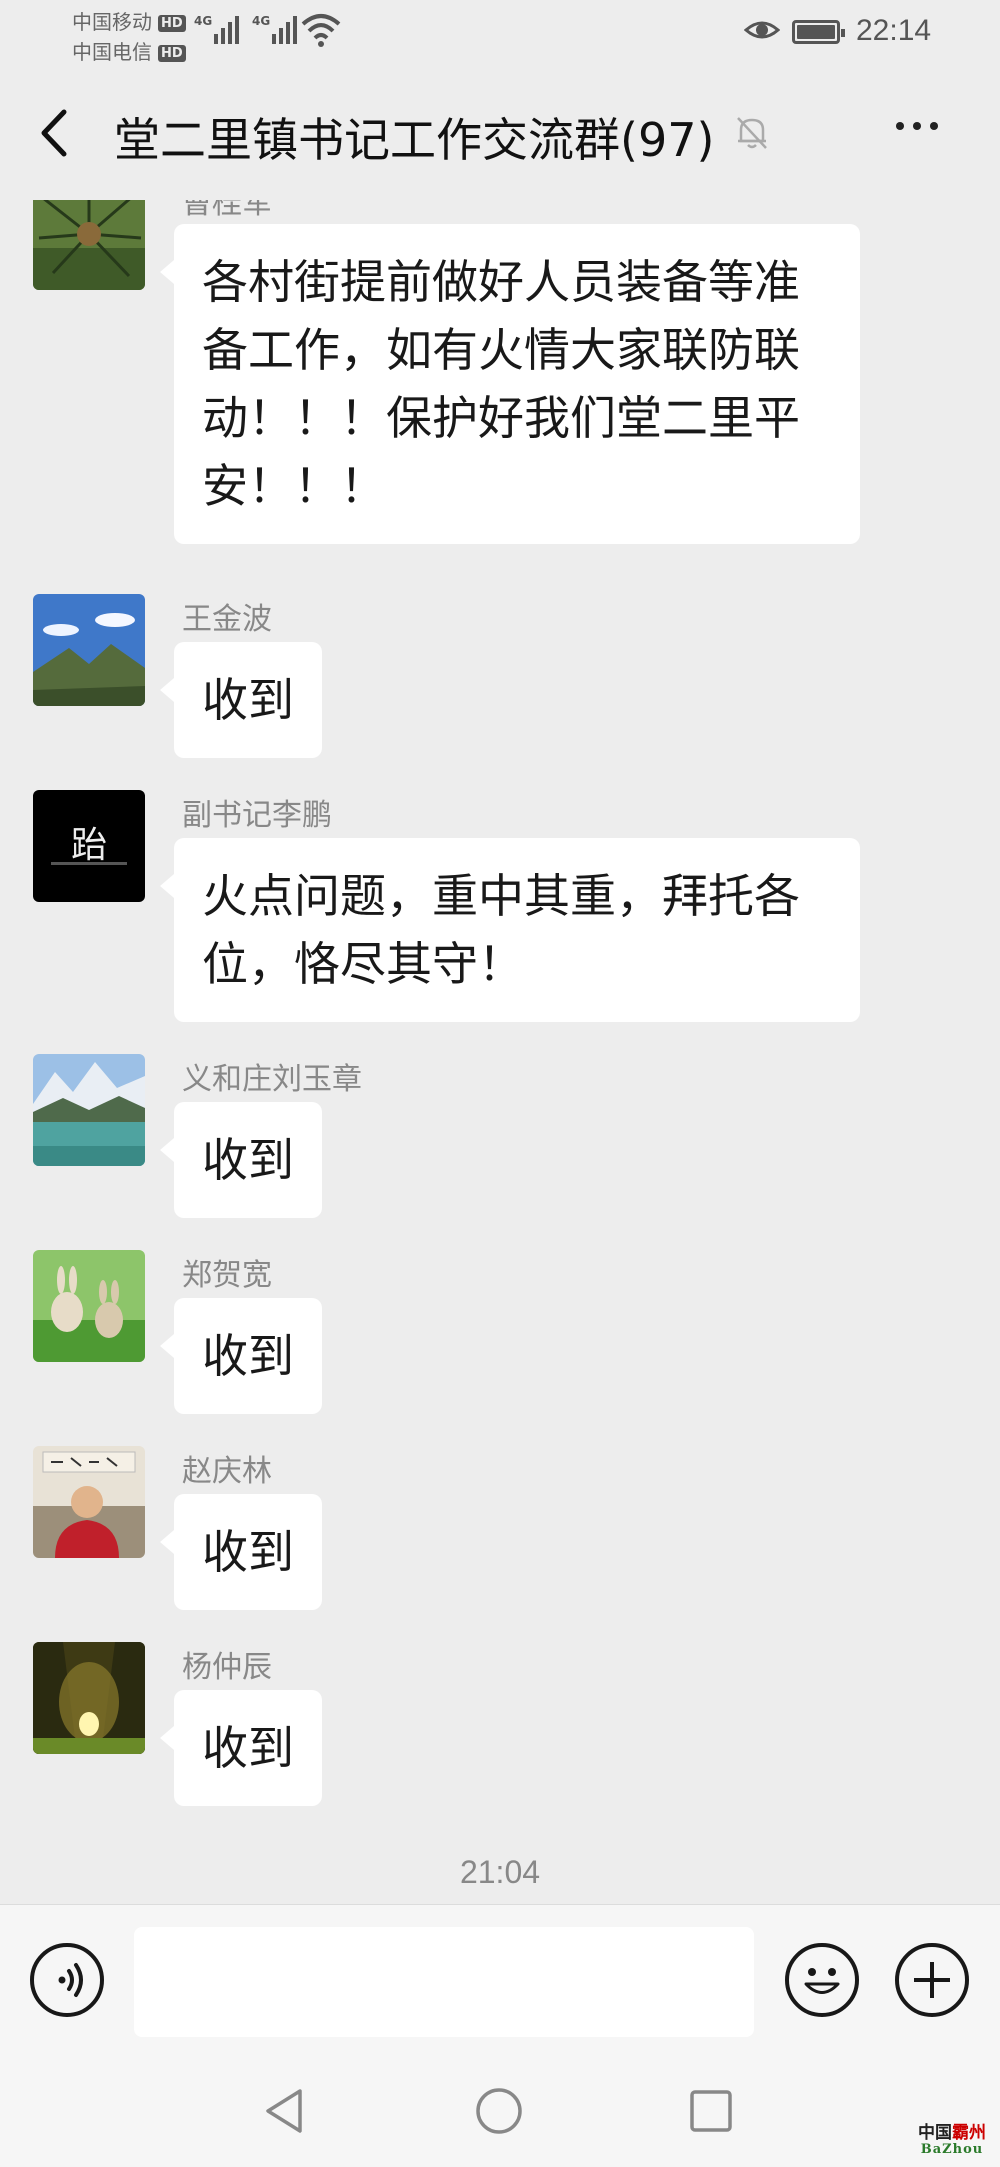 The width and height of the screenshot is (1000, 2167). I want to click on message-text-line: 位，恪尽其守！, so click(363, 964).